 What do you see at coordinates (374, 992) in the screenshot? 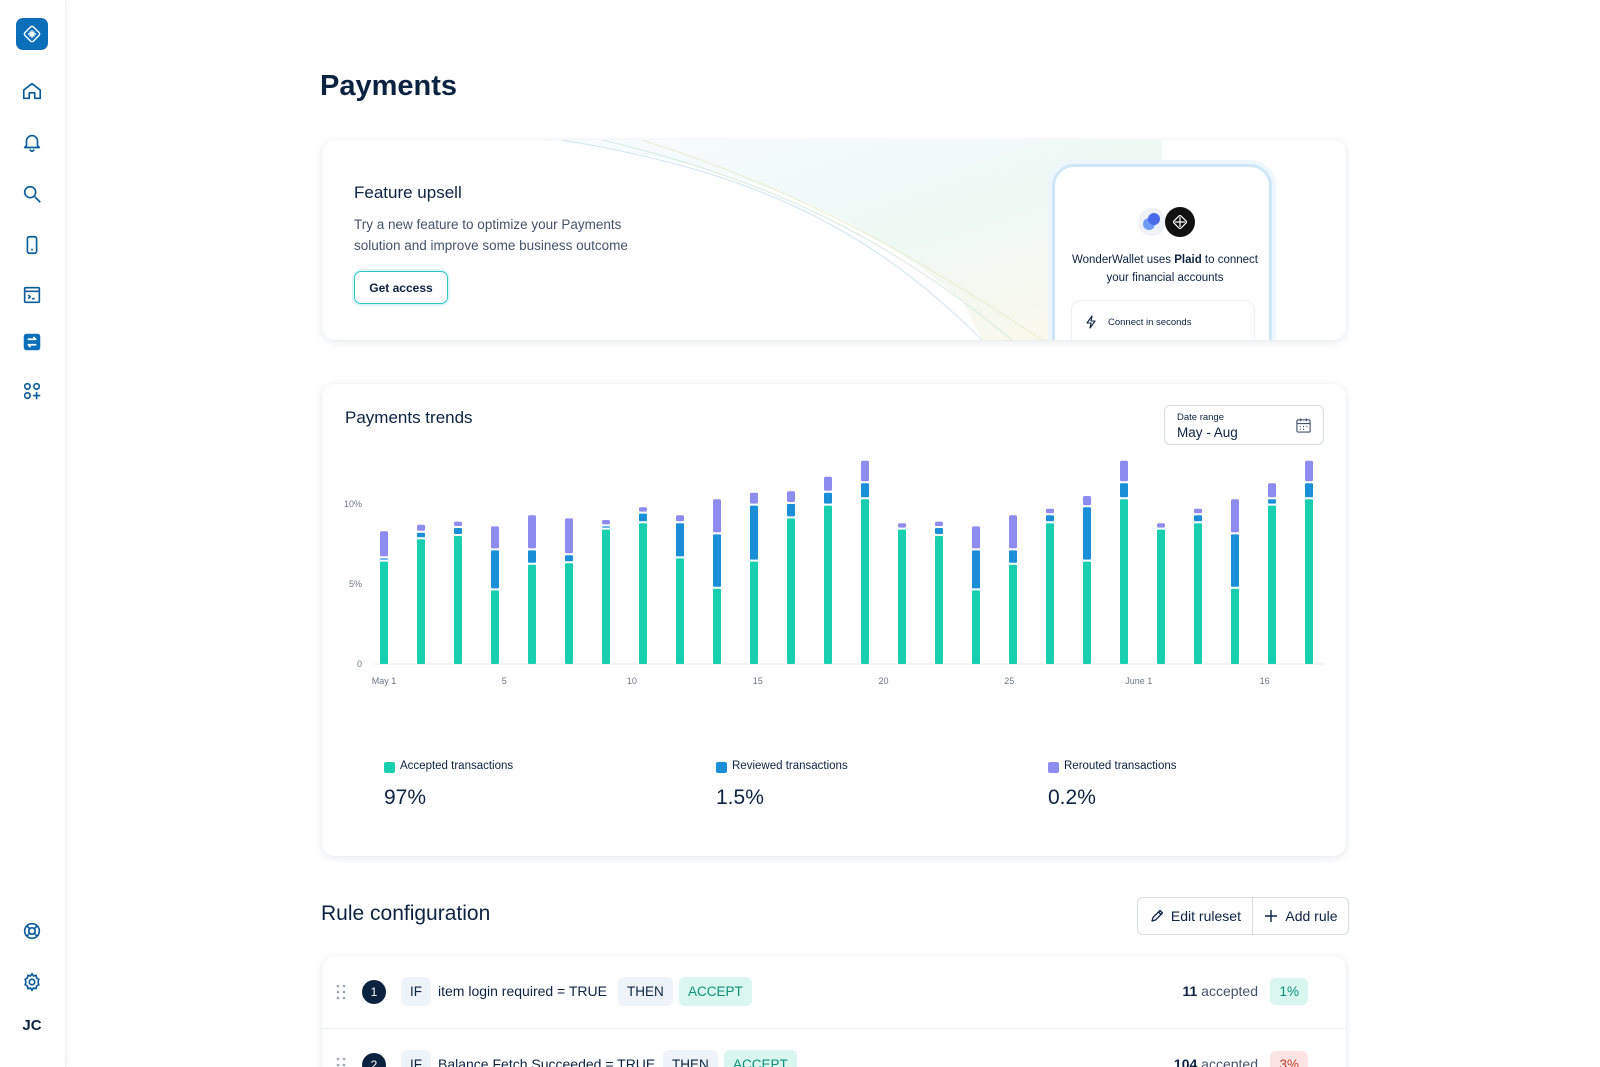
I see `rule-number: 1` at bounding box center [374, 992].